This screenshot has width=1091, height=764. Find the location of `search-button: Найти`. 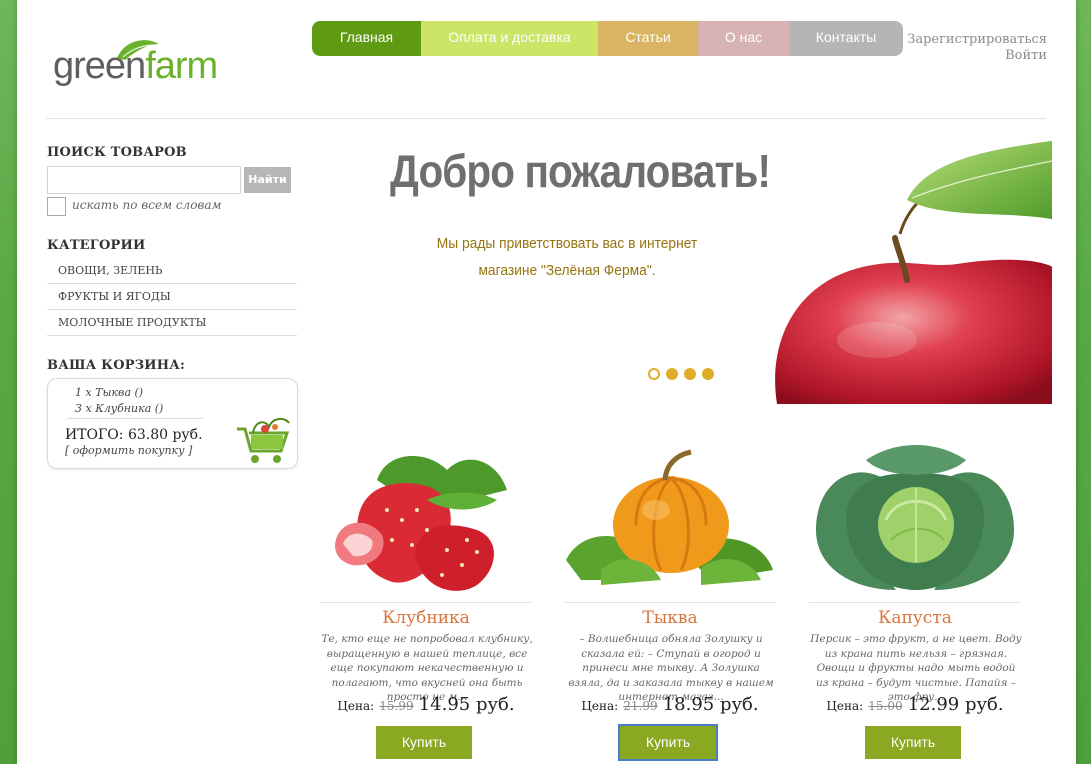

search-button: Найти is located at coordinates (267, 180).